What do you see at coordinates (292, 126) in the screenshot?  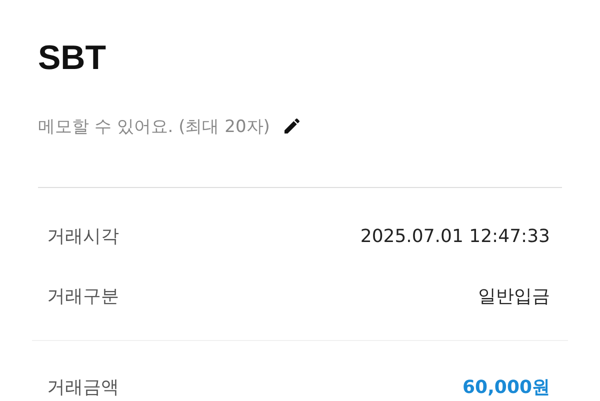 I see `pencil-icon` at bounding box center [292, 126].